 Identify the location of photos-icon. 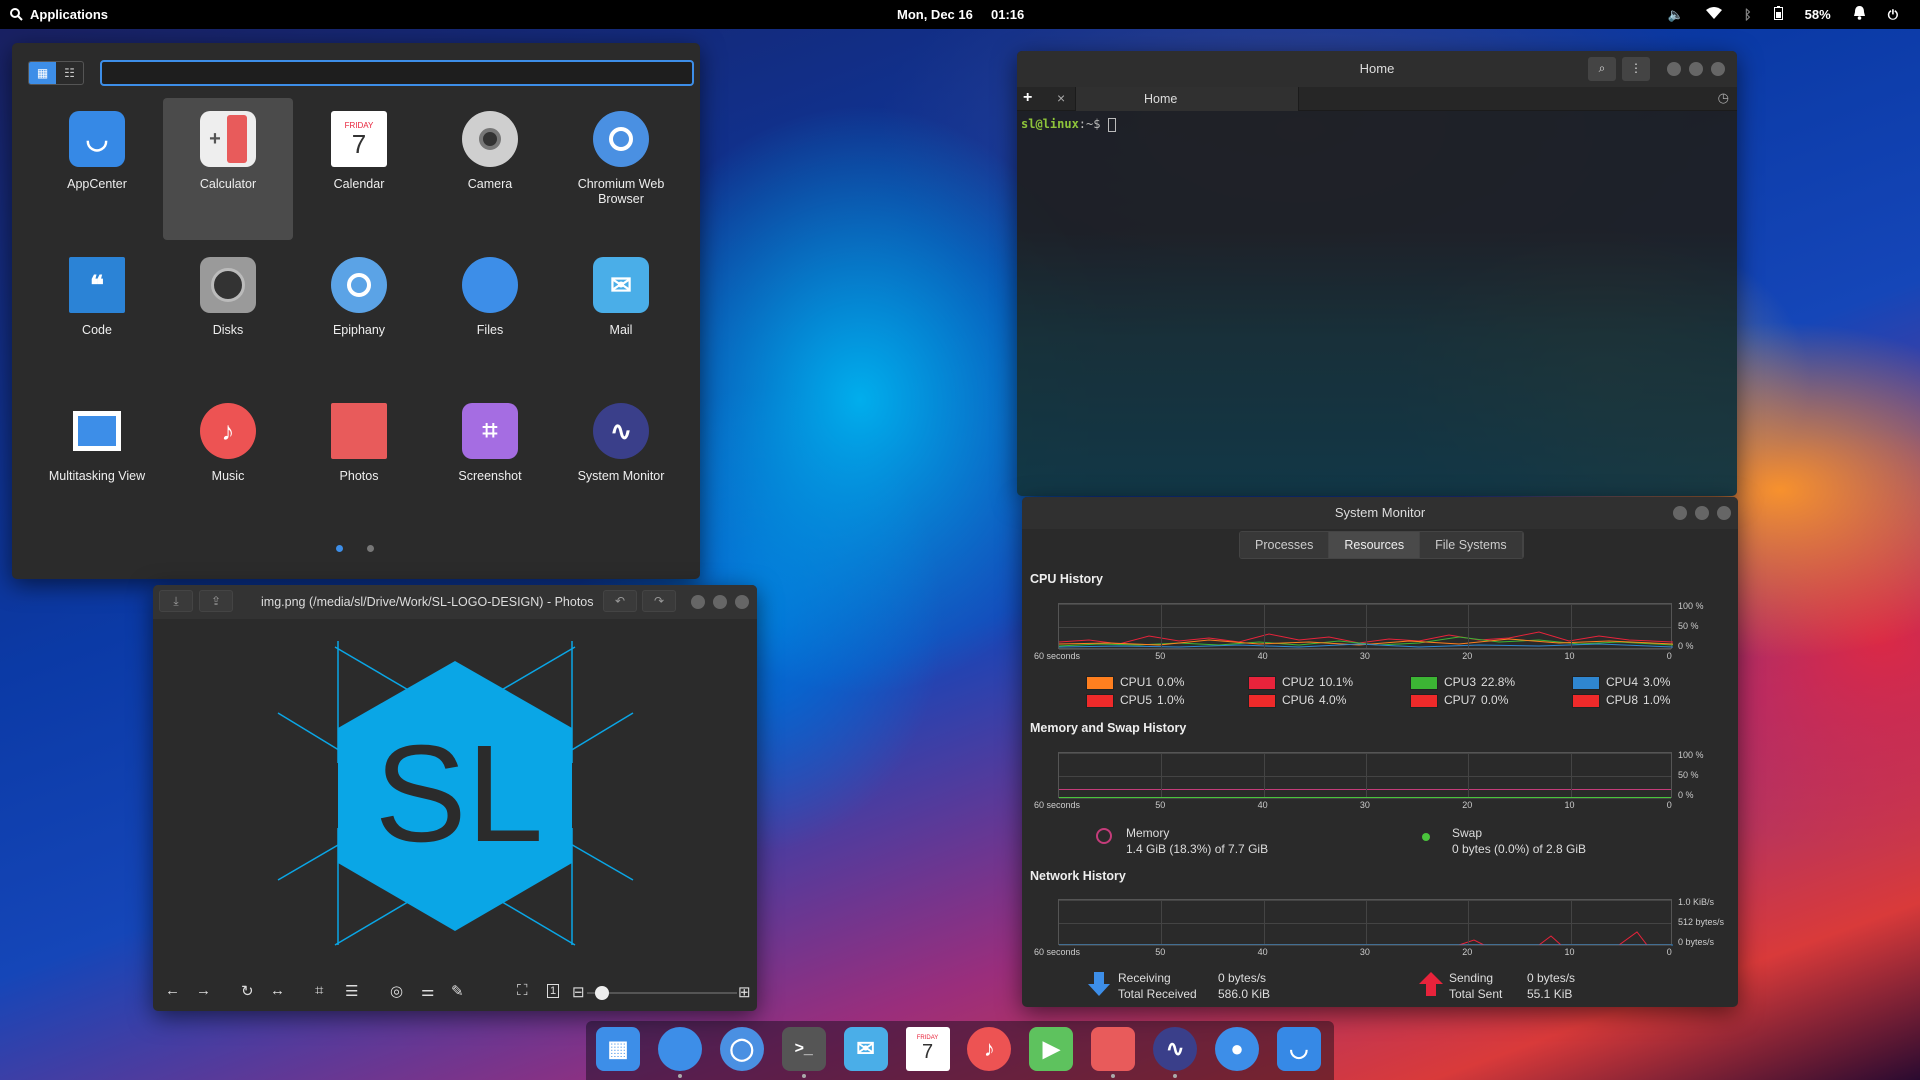
(1113, 1049).